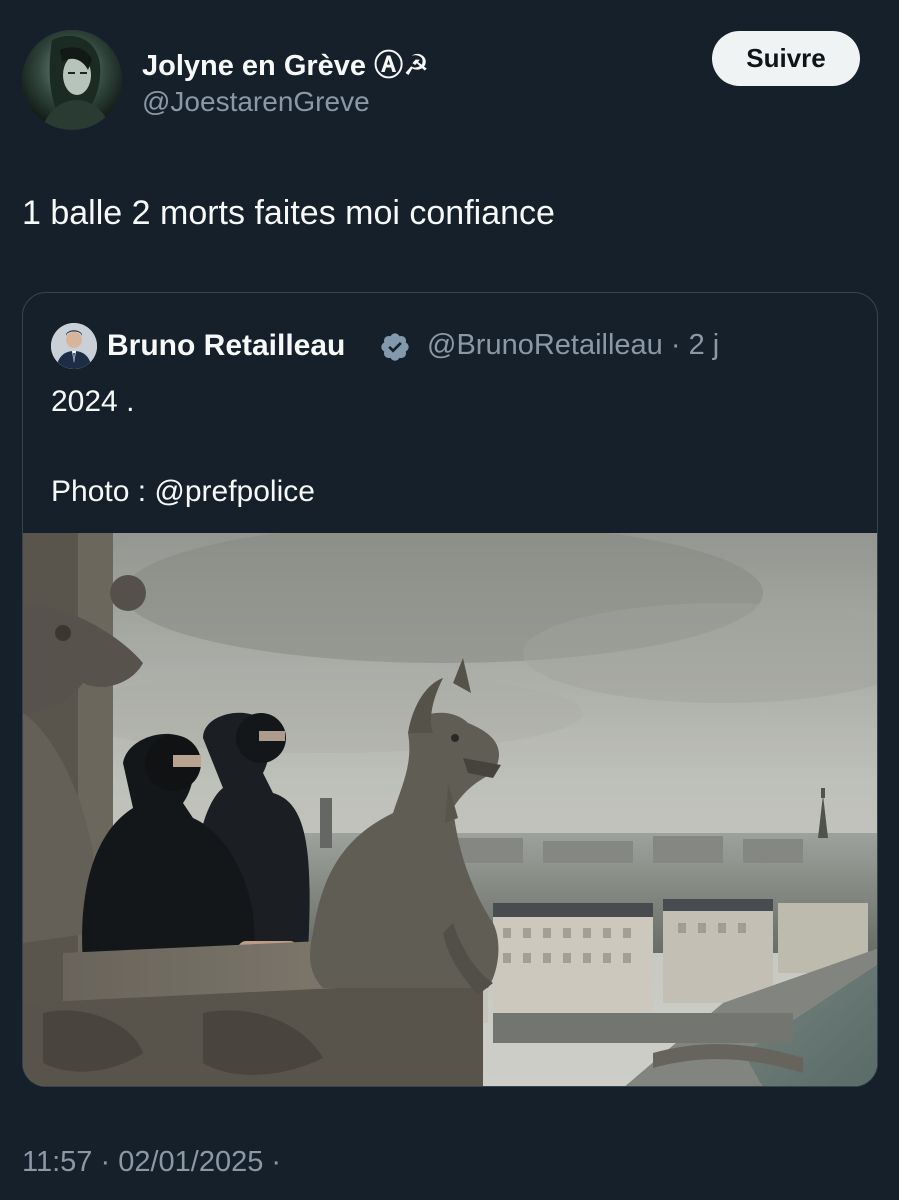  Describe the element at coordinates (183, 491) in the screenshot. I see `quoted-text-line-2: Photo : @prefpolice` at that location.